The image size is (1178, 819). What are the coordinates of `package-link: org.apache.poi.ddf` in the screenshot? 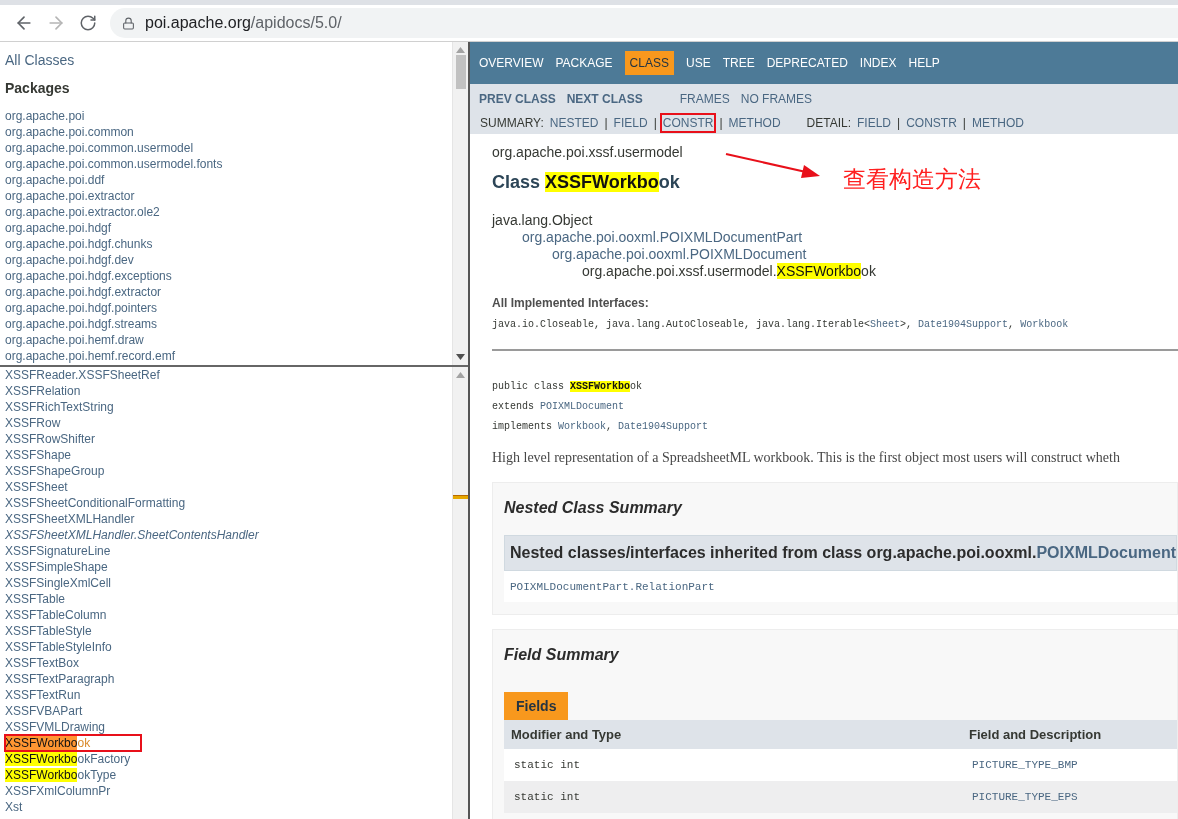 It's located at (226, 180).